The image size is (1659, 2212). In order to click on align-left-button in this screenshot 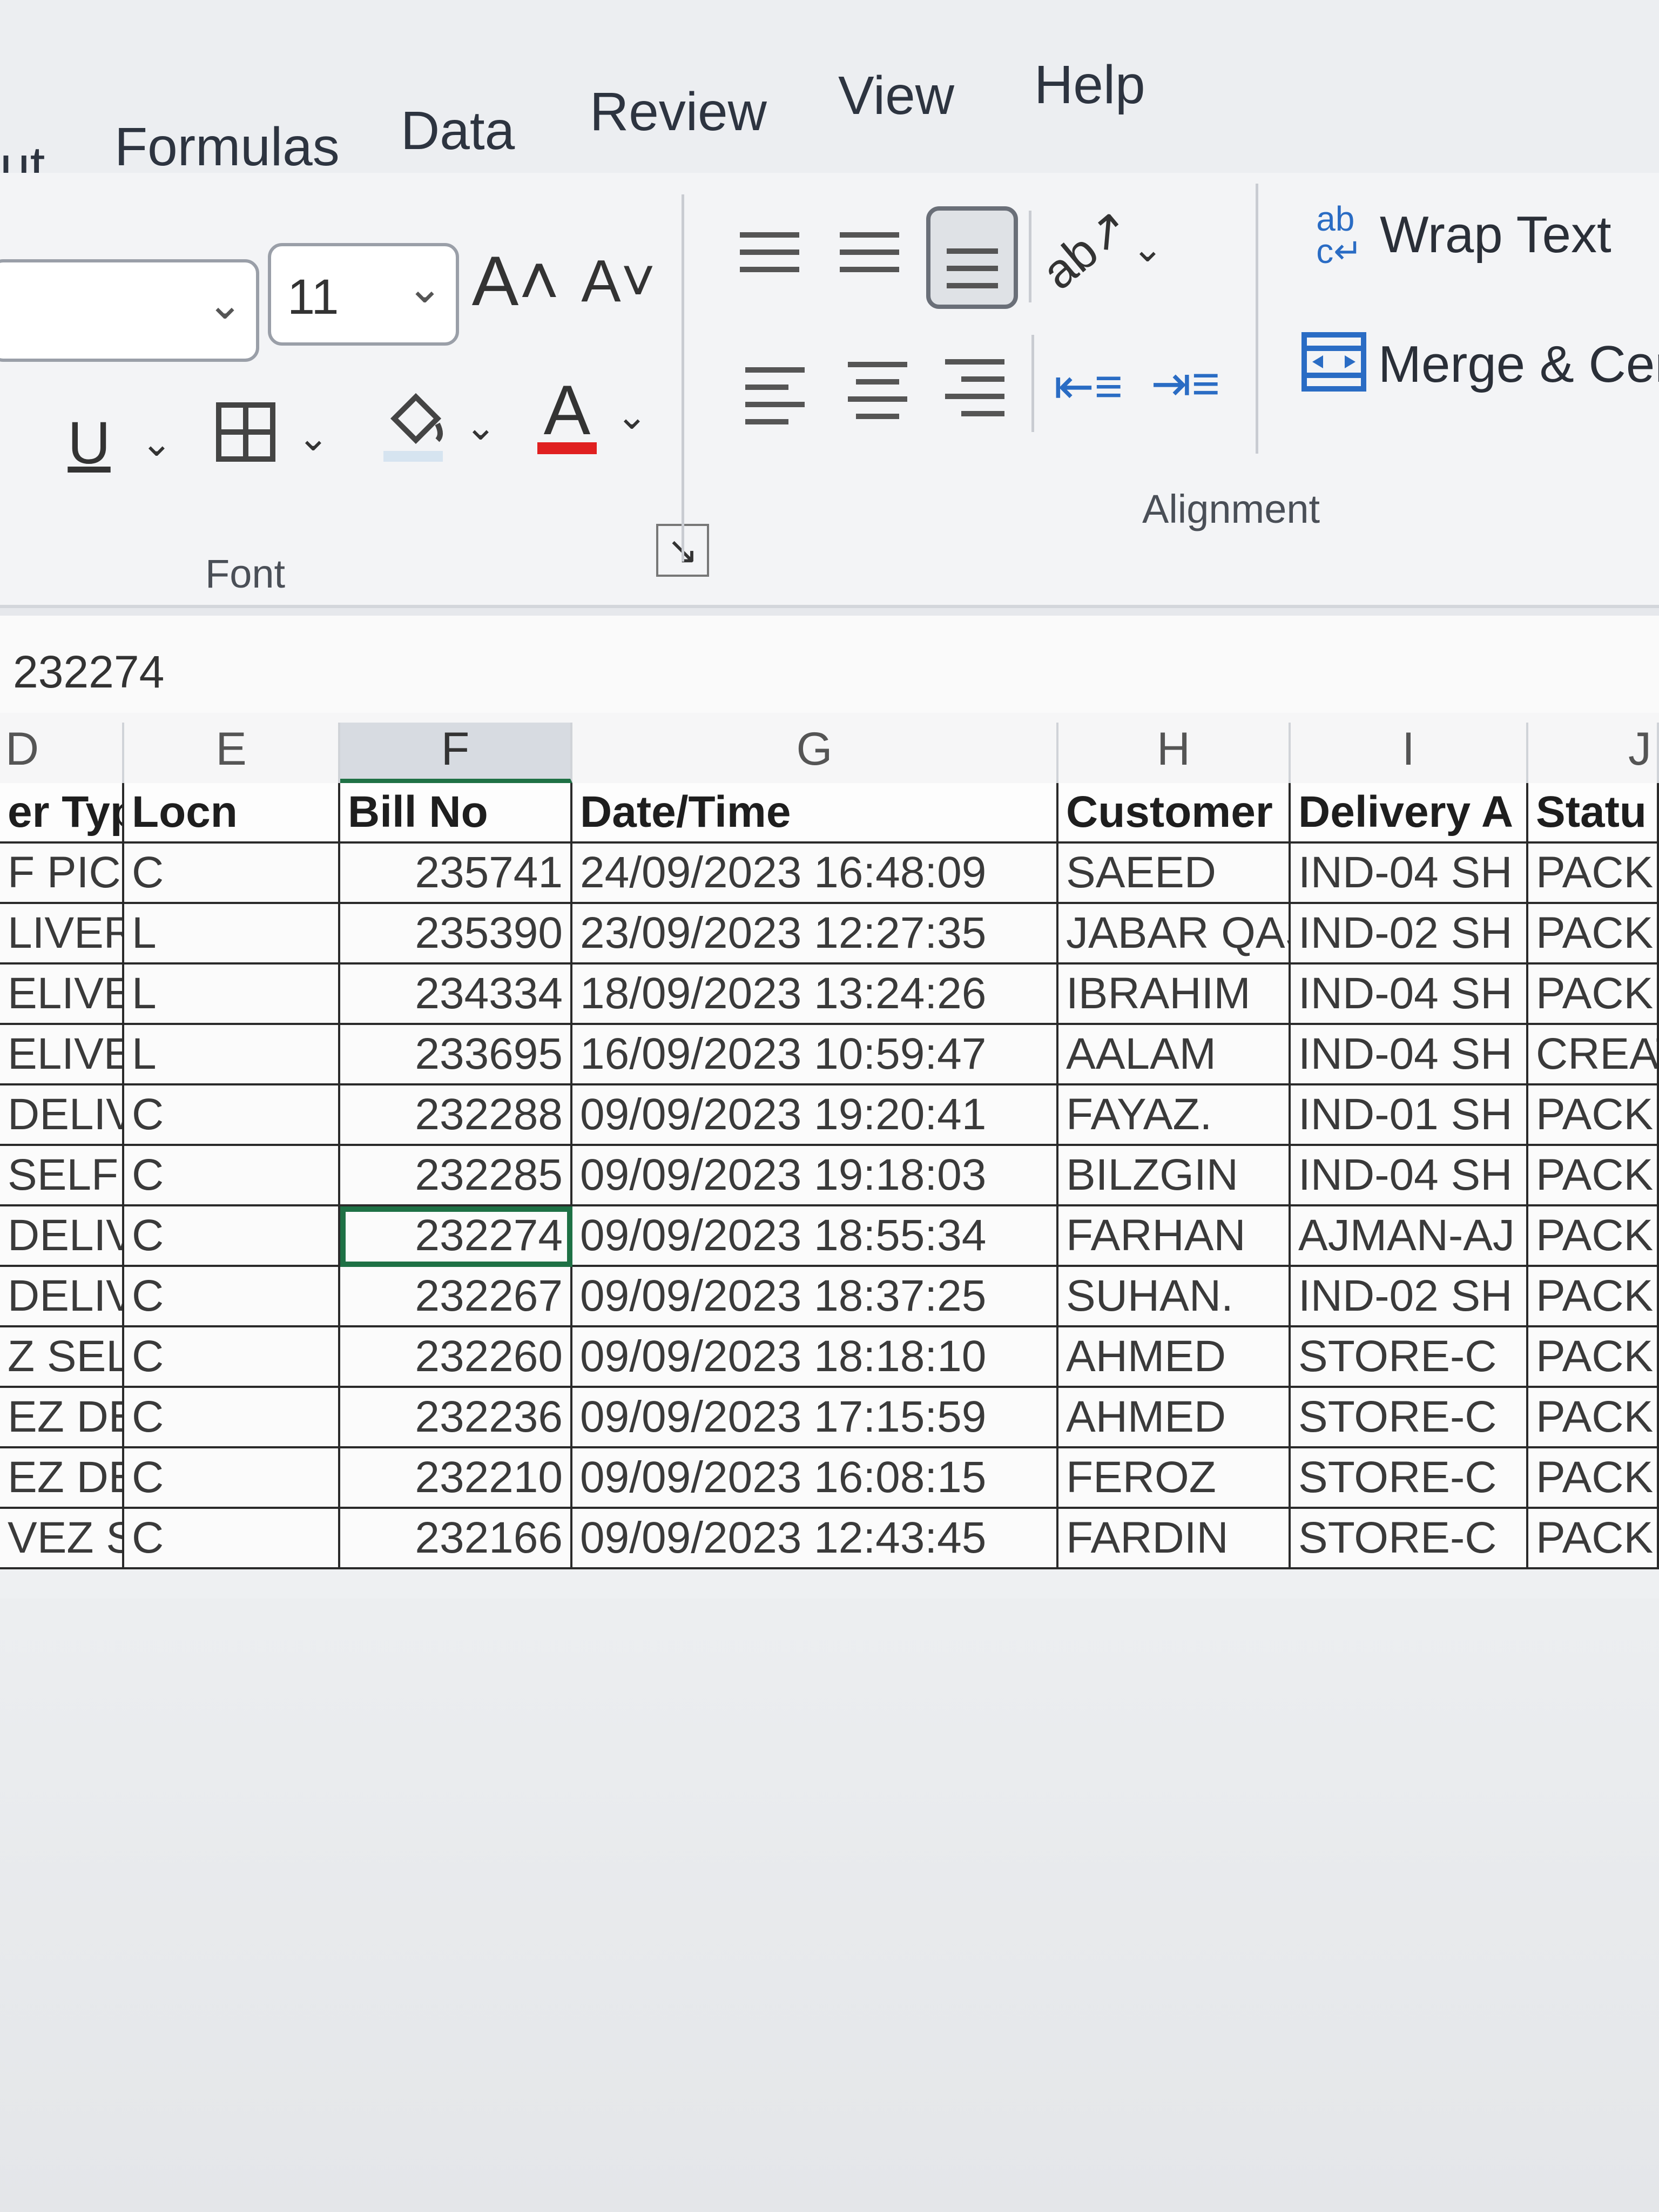, I will do `click(775, 395)`.